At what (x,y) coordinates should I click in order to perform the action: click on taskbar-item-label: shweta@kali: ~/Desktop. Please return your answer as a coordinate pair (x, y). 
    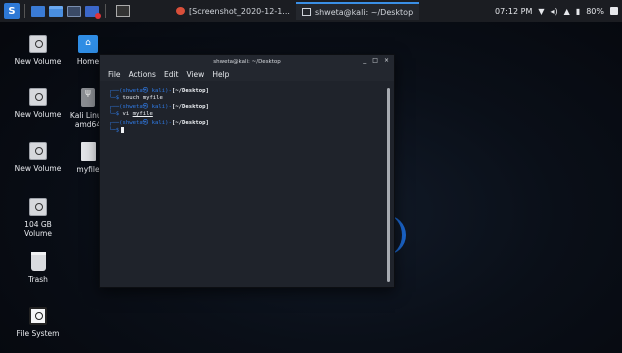
    Looking at the image, I should click on (364, 12).